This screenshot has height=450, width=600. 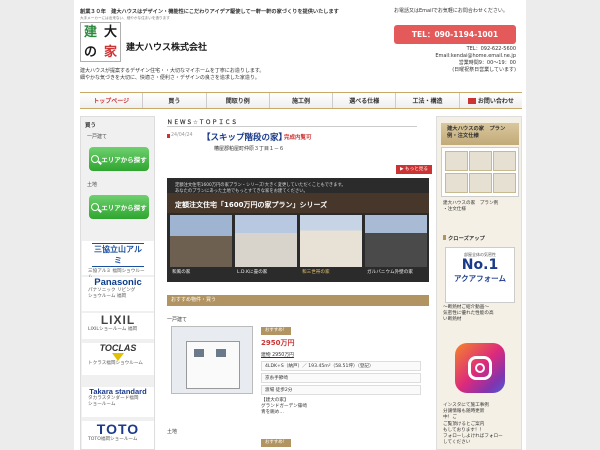 I want to click on sidebar-sub-house: 一戸建て, so click(x=97, y=137).